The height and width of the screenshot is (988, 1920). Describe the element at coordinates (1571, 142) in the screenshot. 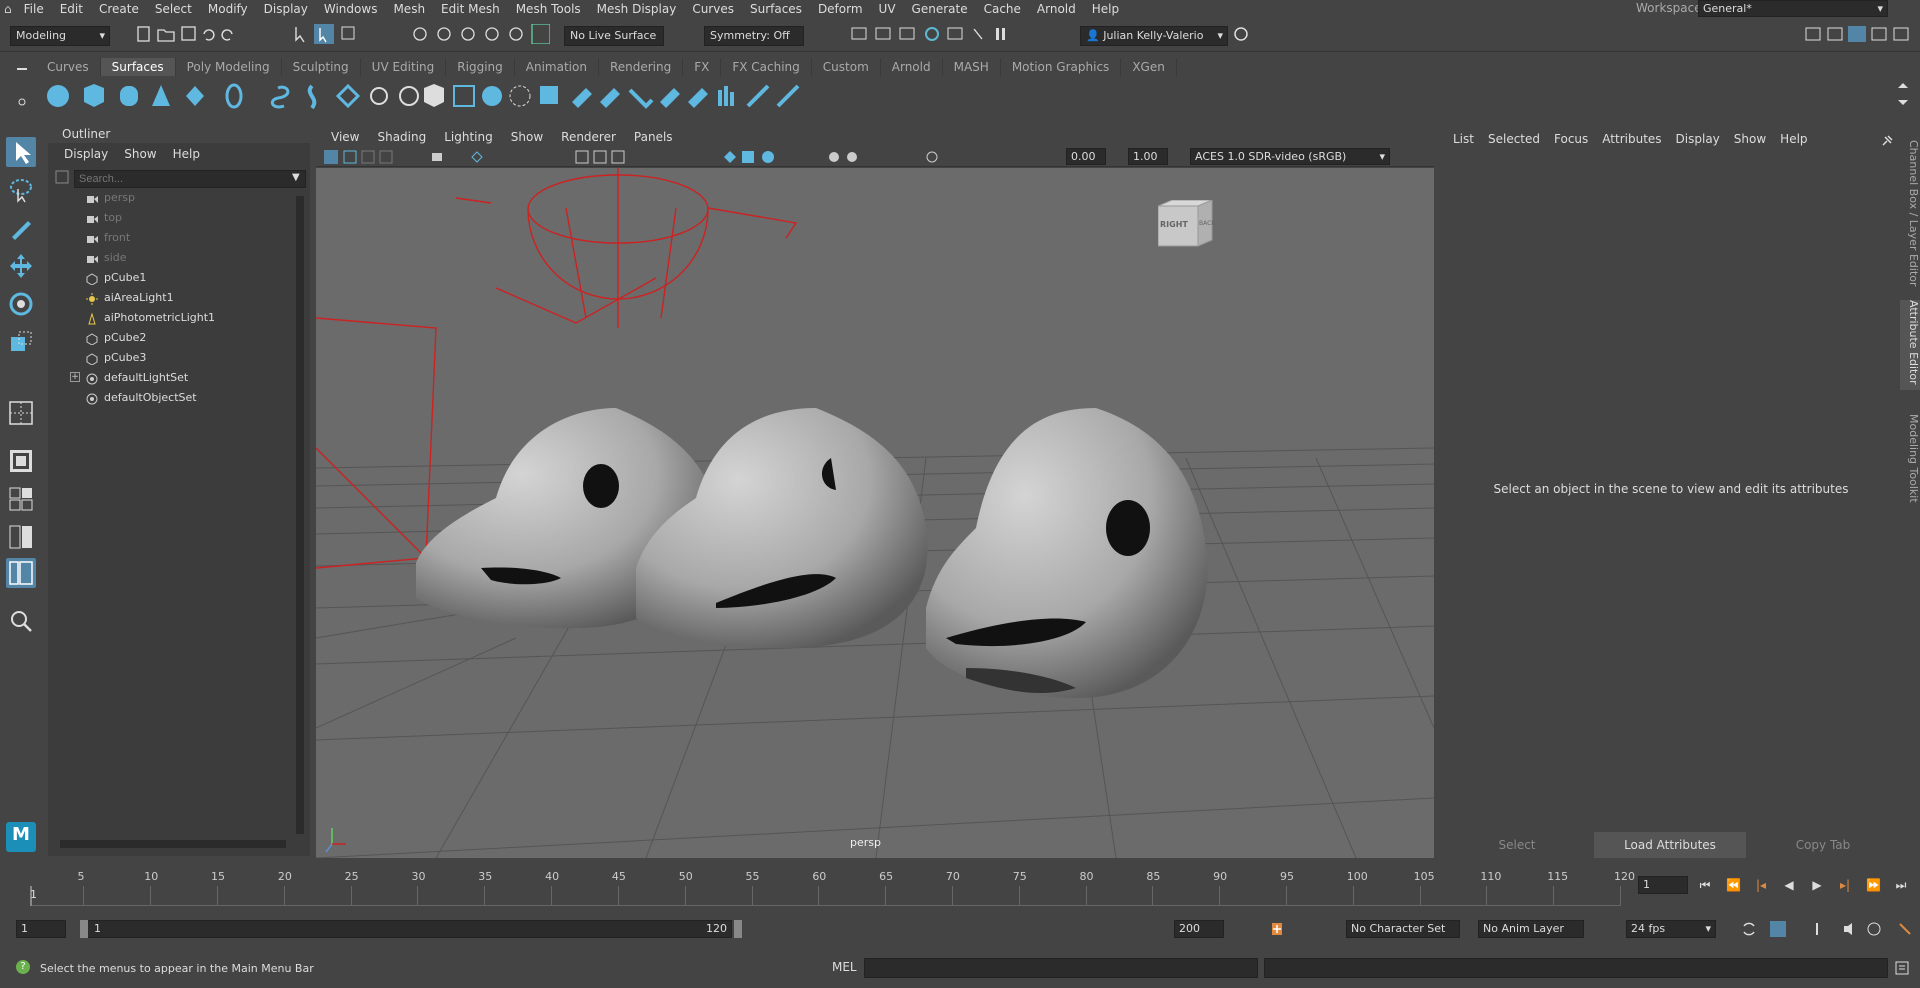

I see `ae-menu-focus: Focus` at that location.